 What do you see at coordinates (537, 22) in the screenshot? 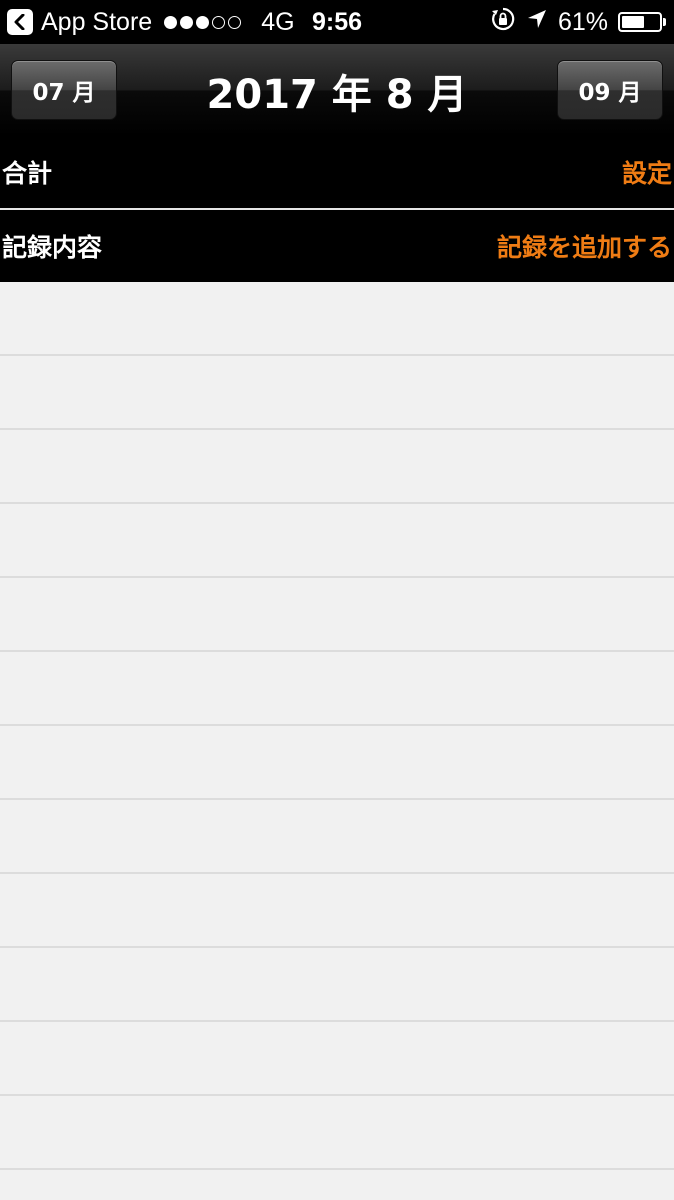
I see `location-arrow-icon` at bounding box center [537, 22].